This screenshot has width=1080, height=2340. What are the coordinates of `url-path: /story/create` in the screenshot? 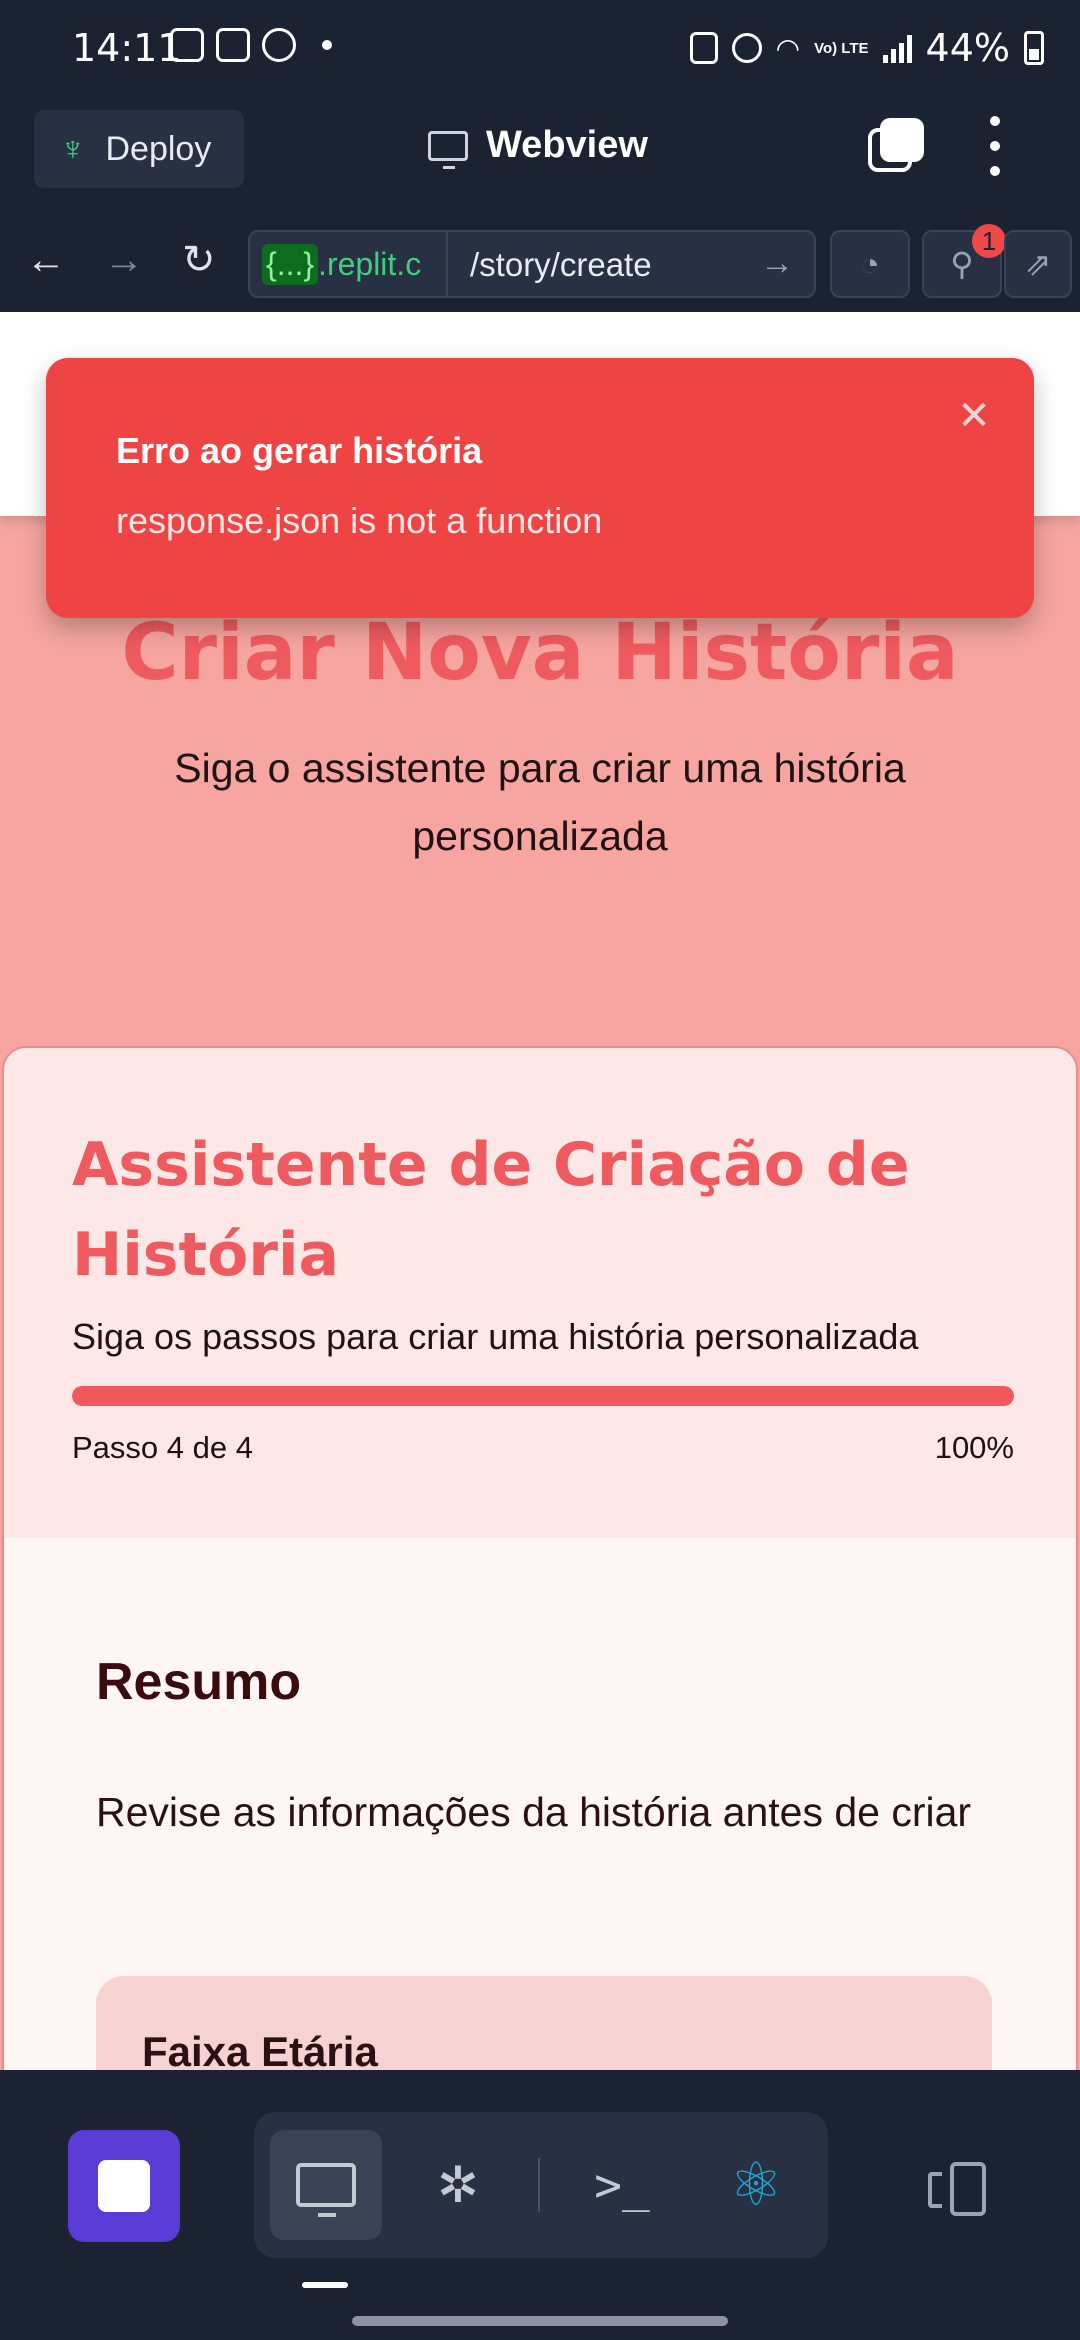 It's located at (561, 265).